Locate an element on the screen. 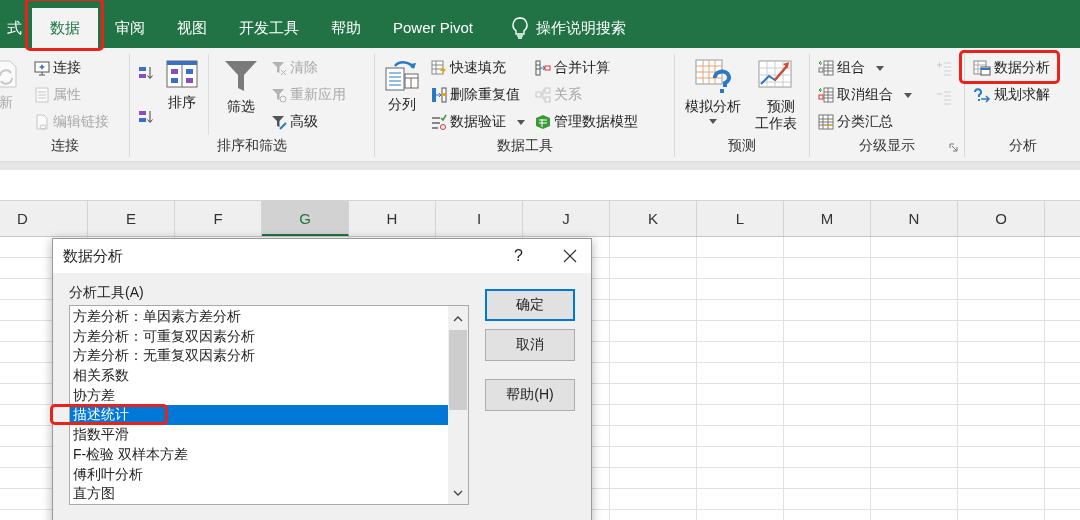 This screenshot has width=1080, height=520. column-header: N is located at coordinates (914, 218).